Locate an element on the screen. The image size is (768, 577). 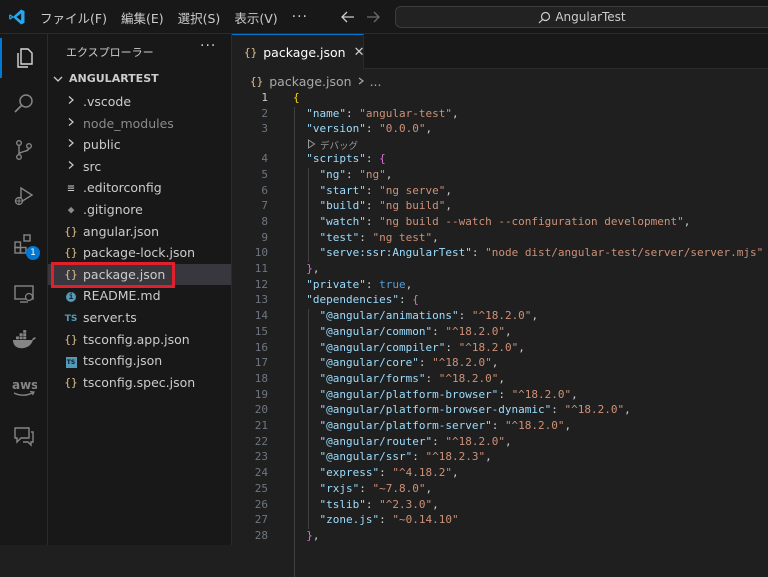
tree-item-gitignore: ◆ .gitignore is located at coordinates (139, 209).